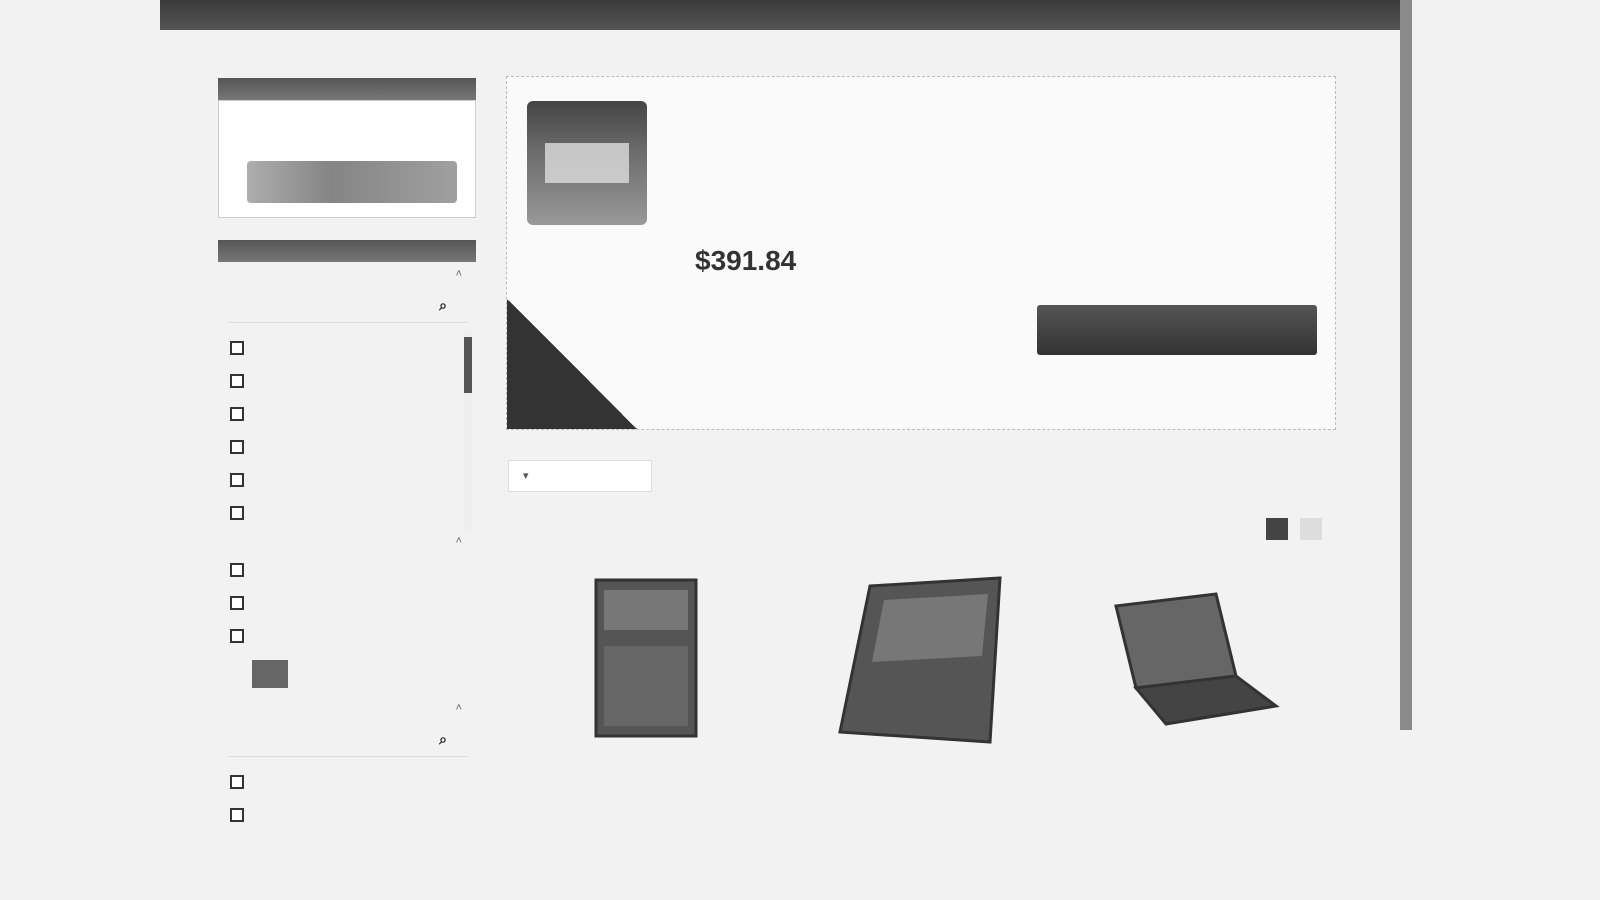 The height and width of the screenshot is (900, 1600). What do you see at coordinates (347, 708) in the screenshot?
I see `tap-thread-size-label: ˄` at bounding box center [347, 708].